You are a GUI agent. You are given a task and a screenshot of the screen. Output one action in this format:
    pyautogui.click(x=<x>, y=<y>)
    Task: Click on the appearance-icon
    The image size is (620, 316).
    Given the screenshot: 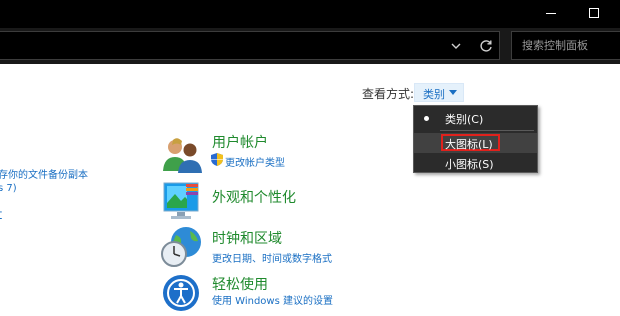 What is the action you would take?
    pyautogui.click(x=182, y=201)
    